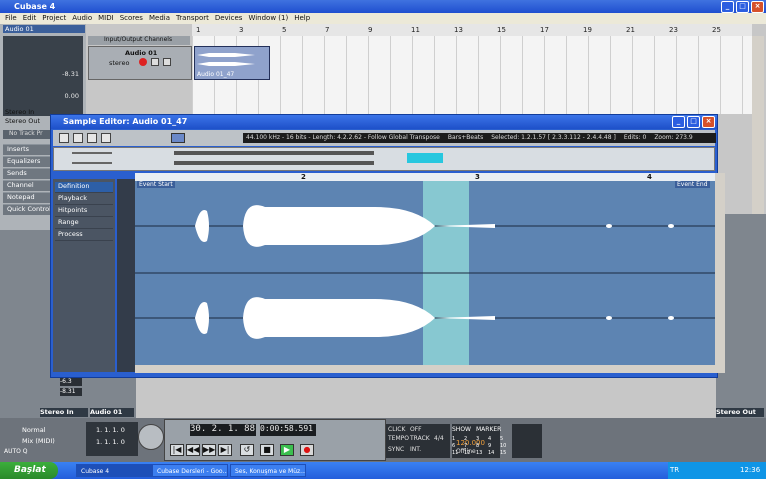  I want to click on record-icon: ●, so click(307, 450).